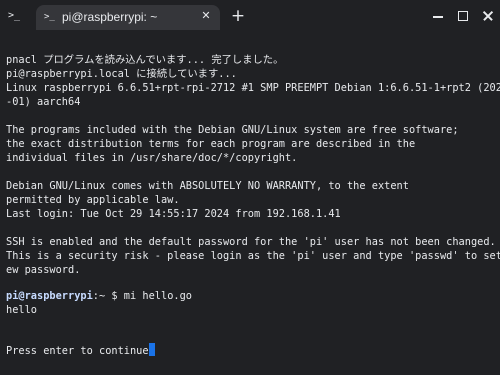 The width and height of the screenshot is (500, 375). Describe the element at coordinates (93, 200) in the screenshot. I see `terminal-line: permitted by applicable law.` at that location.